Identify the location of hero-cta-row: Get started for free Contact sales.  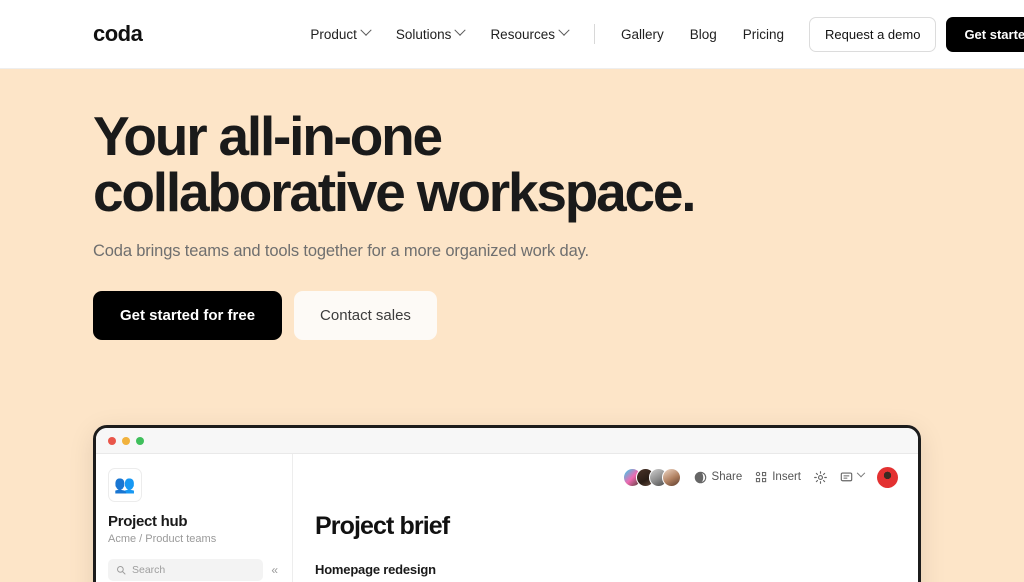
(558, 316).